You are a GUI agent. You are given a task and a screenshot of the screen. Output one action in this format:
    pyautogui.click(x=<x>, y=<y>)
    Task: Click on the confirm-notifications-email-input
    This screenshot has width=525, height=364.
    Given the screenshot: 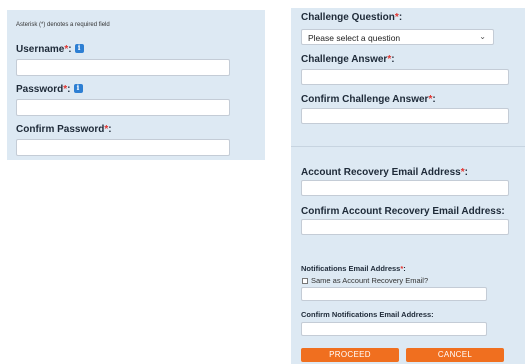 What is the action you would take?
    pyautogui.click(x=394, y=329)
    